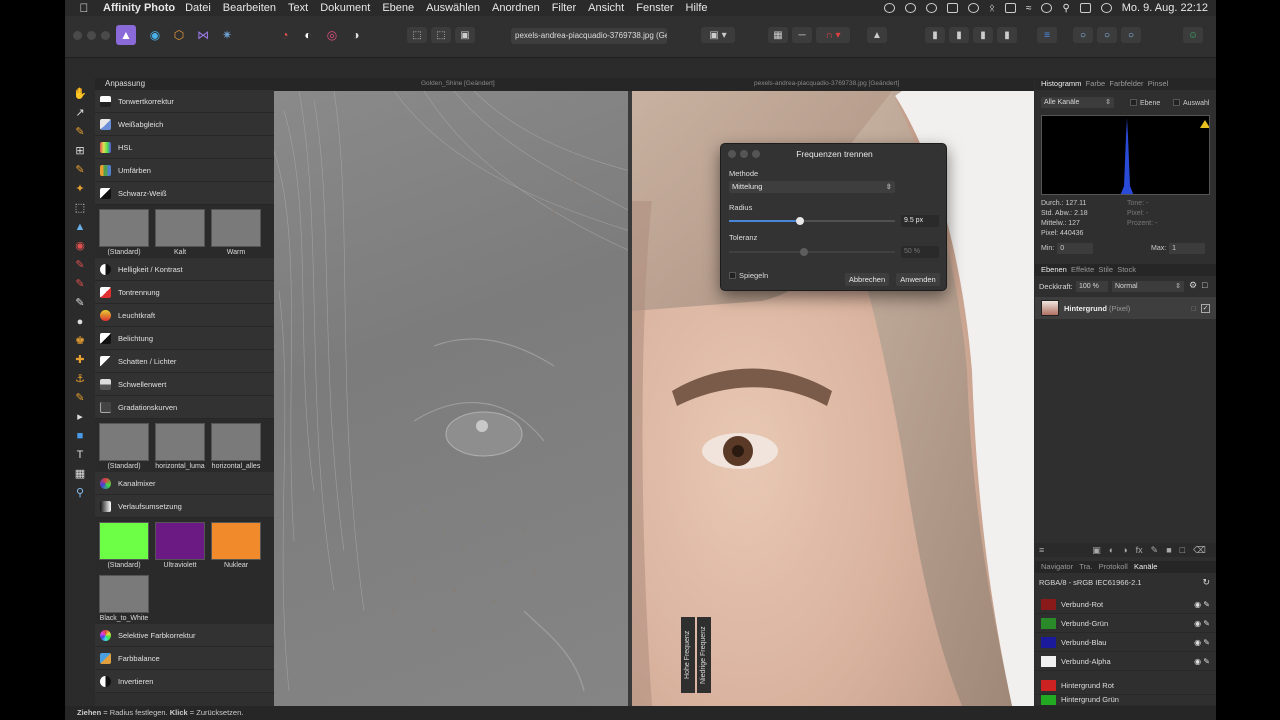  What do you see at coordinates (833, 35) in the screenshot?
I see `snapping-icon: ∩ ▾` at bounding box center [833, 35].